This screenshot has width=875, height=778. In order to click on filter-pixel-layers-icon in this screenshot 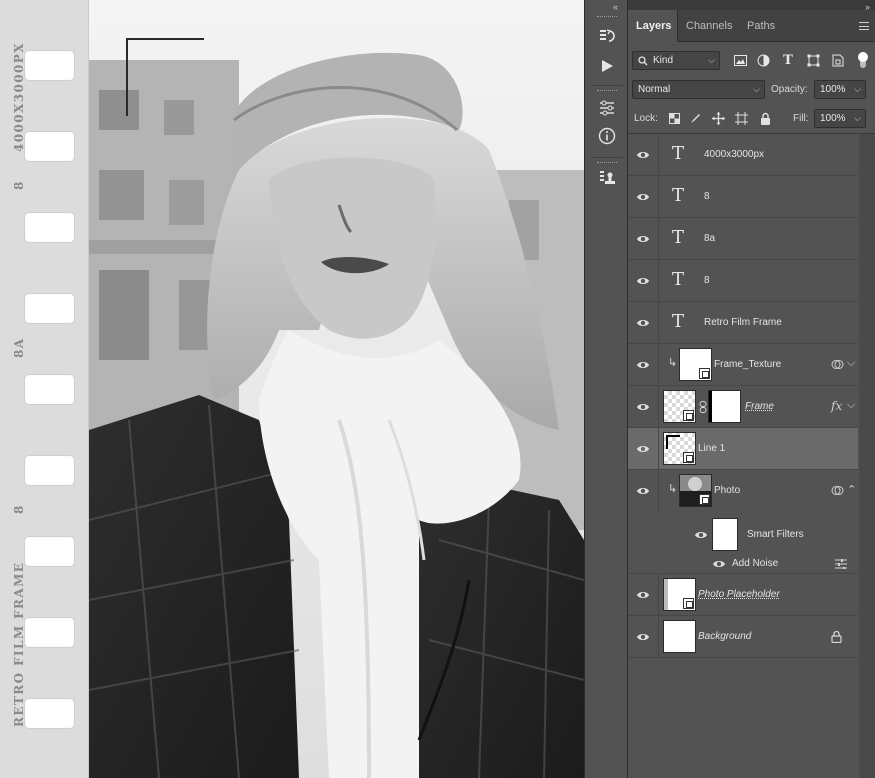, I will do `click(740, 60)`.